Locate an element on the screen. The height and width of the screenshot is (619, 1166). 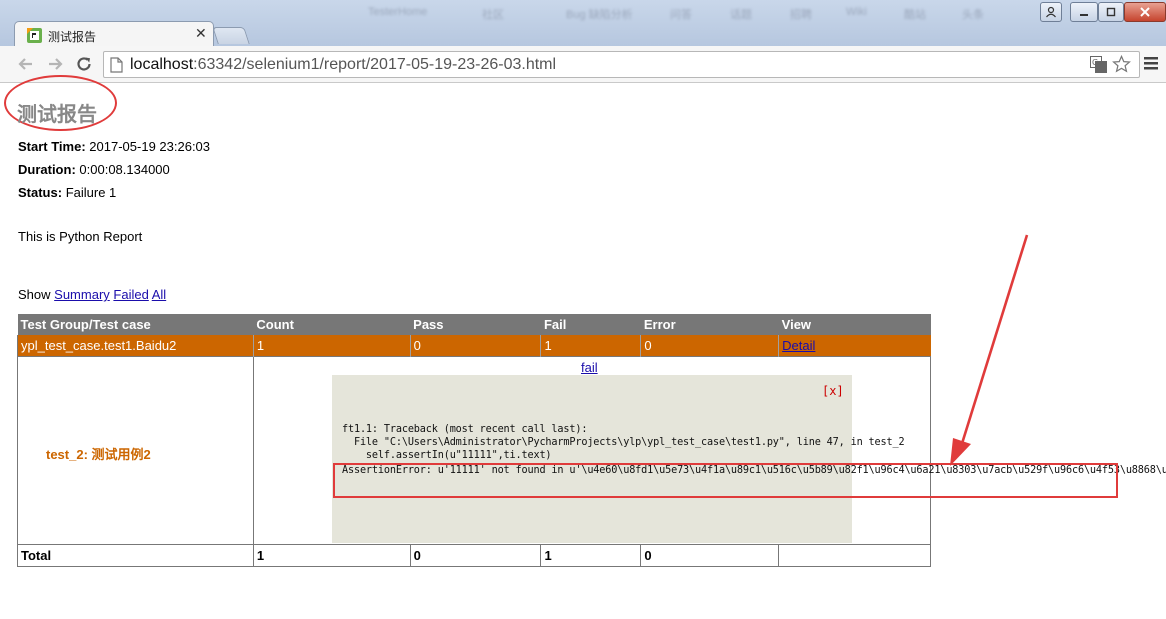
blurred-bookmark: 问答 is located at coordinates (681, 15).